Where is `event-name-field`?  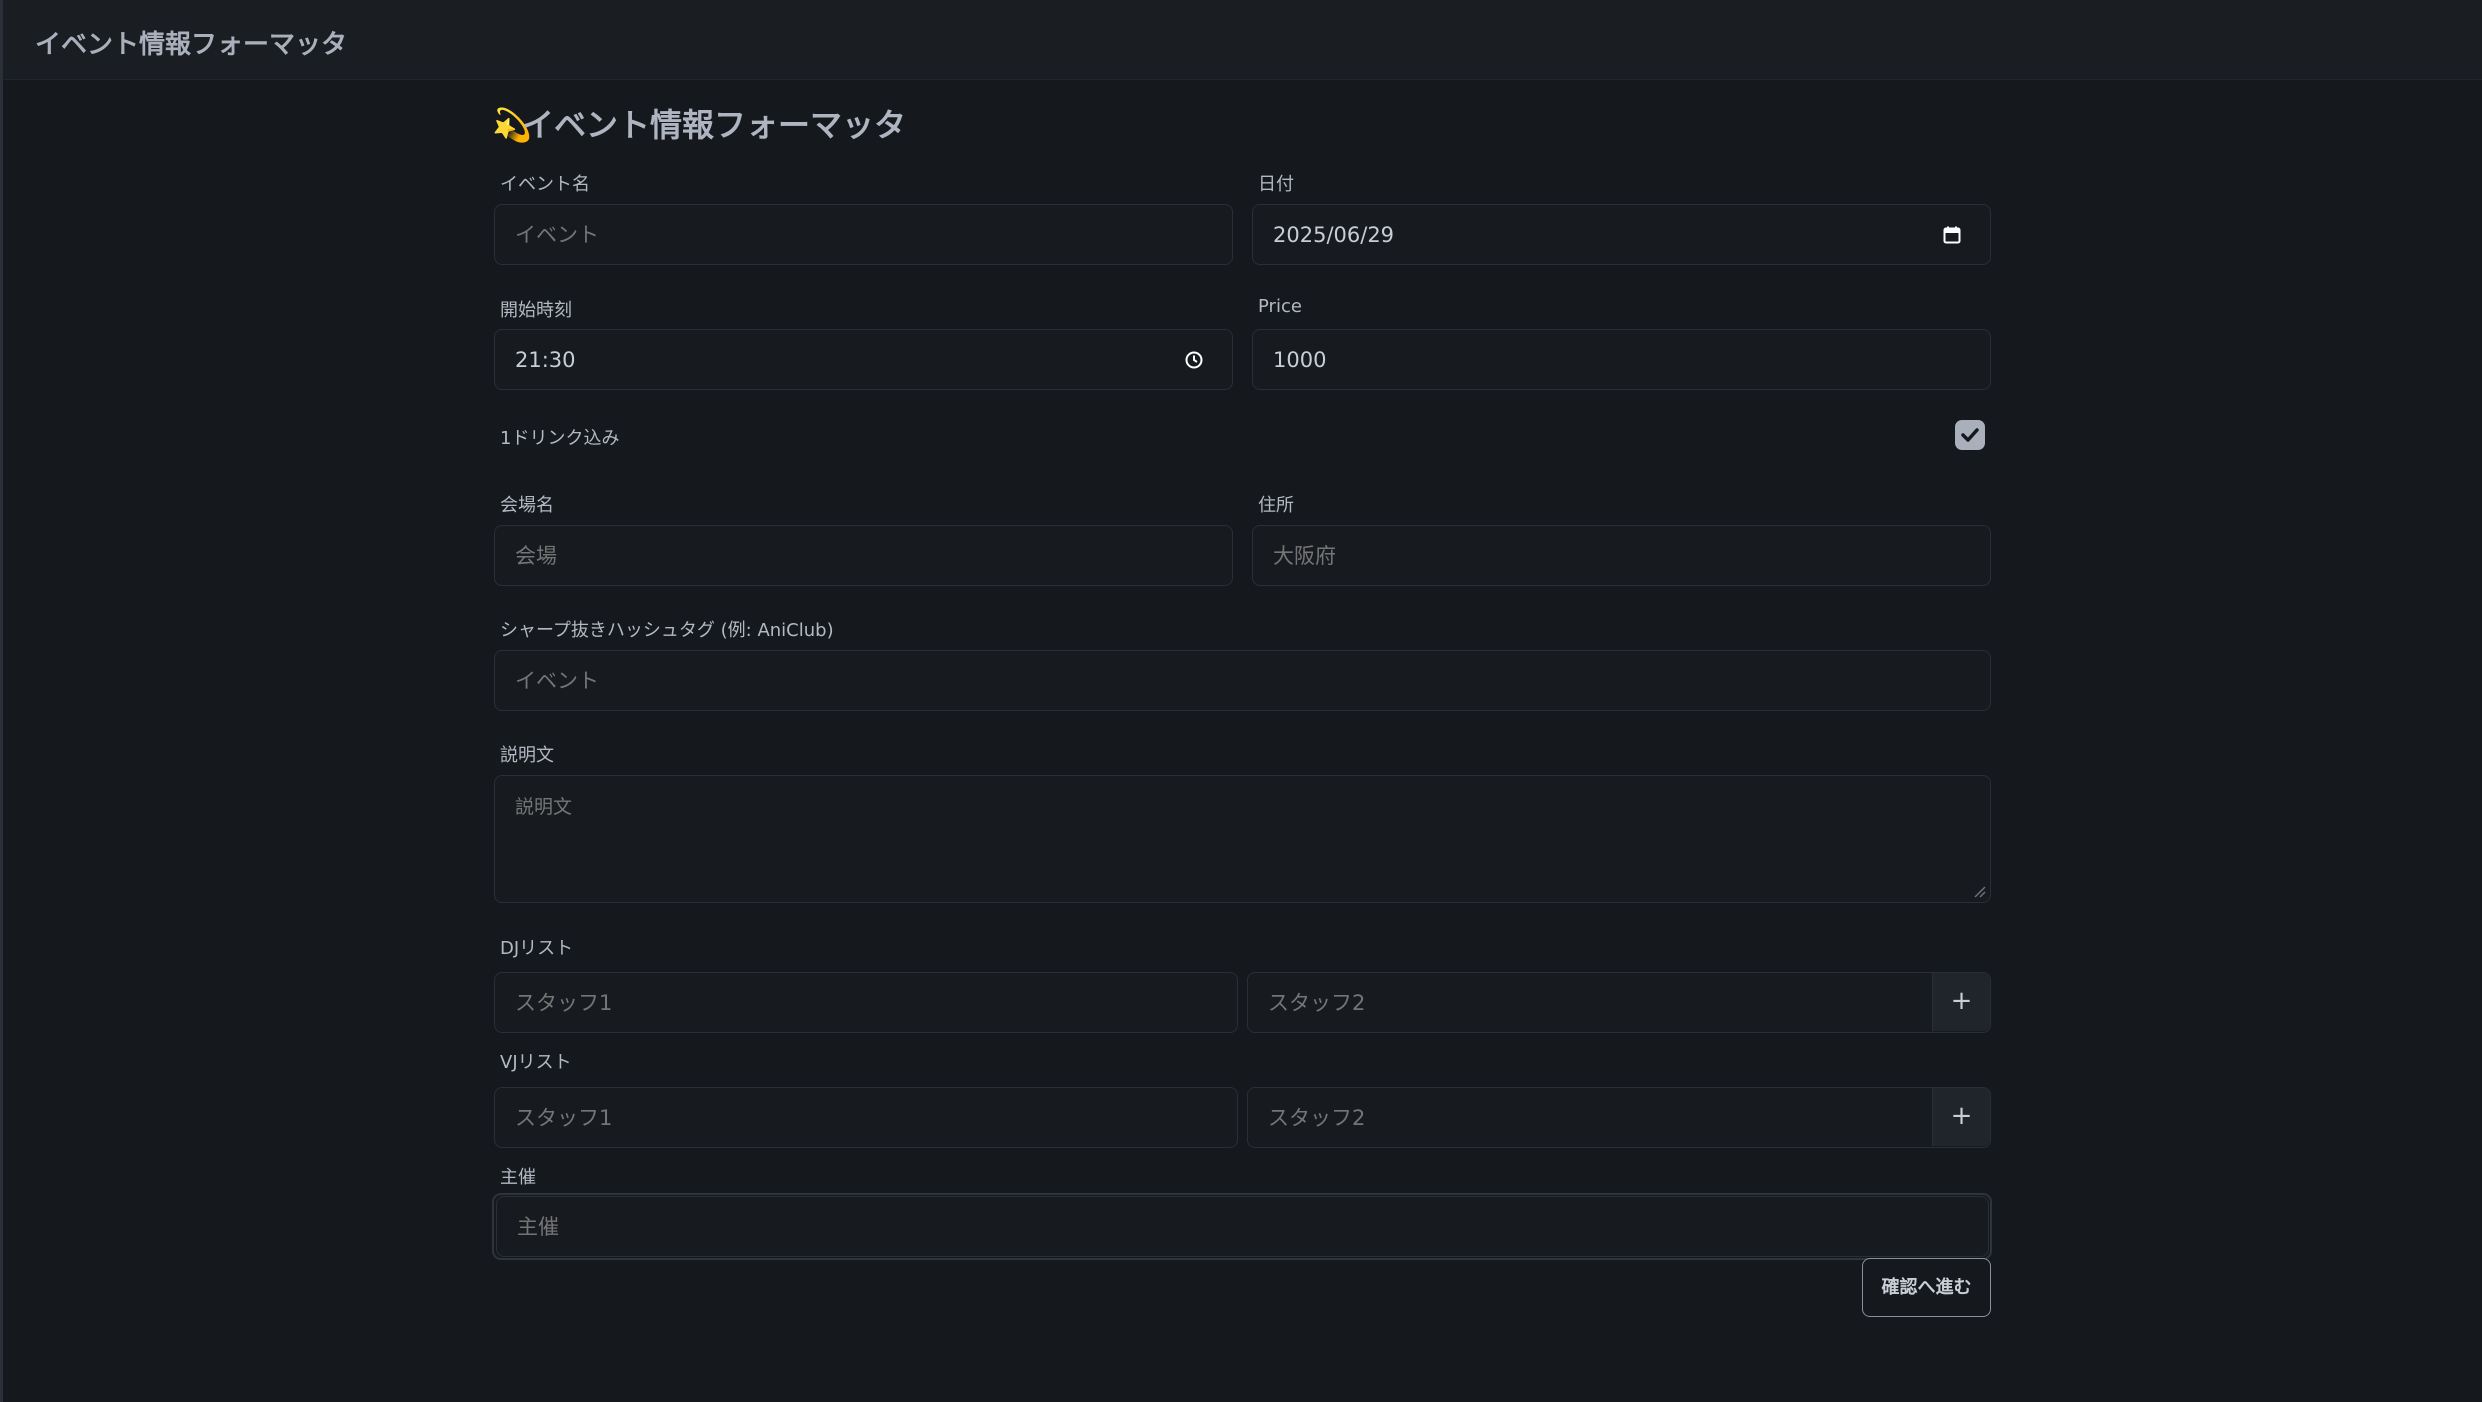 event-name-field is located at coordinates (863, 234).